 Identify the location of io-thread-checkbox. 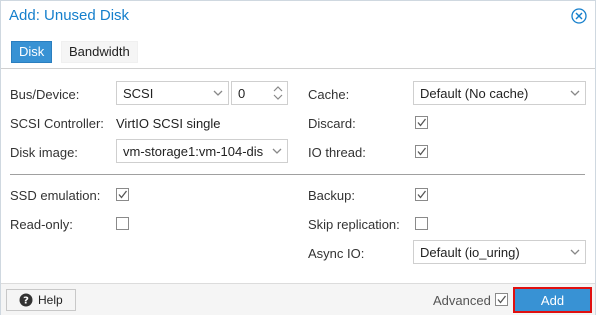
(421, 151).